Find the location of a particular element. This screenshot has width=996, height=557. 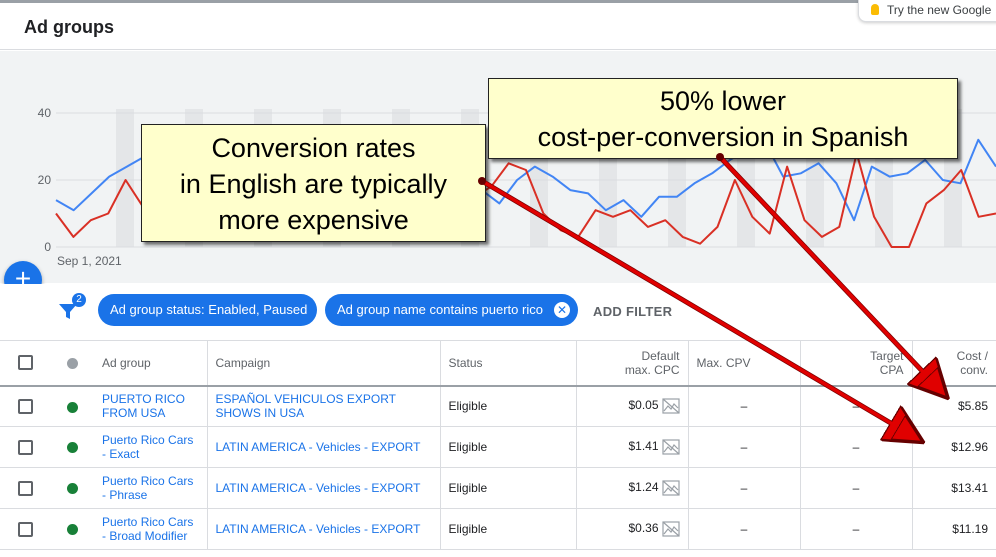

y-tick-label: 40 is located at coordinates (45, 113).